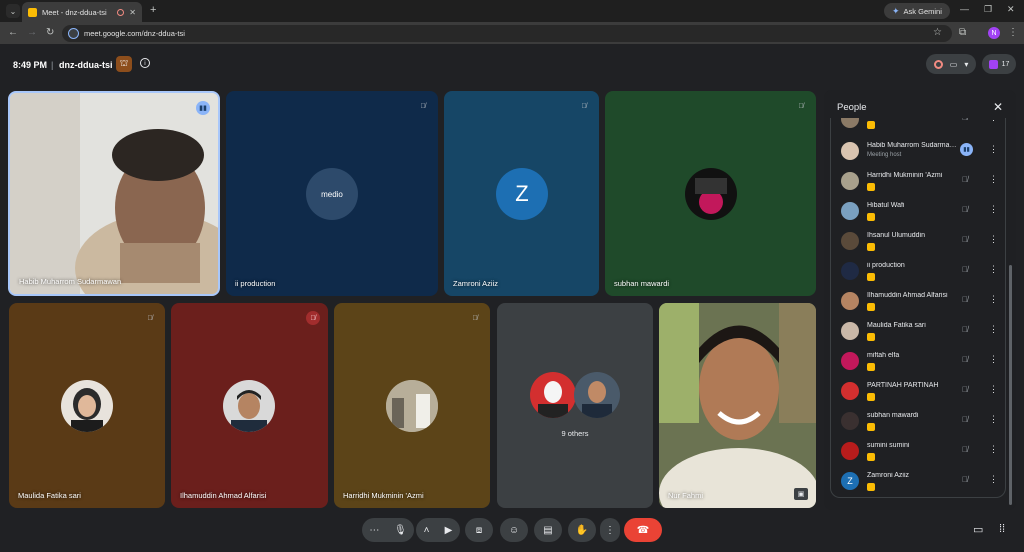 The width and height of the screenshot is (1024, 552). Describe the element at coordinates (737, 405) in the screenshot. I see `participant-tile: Nur Fahmi ▣` at that location.